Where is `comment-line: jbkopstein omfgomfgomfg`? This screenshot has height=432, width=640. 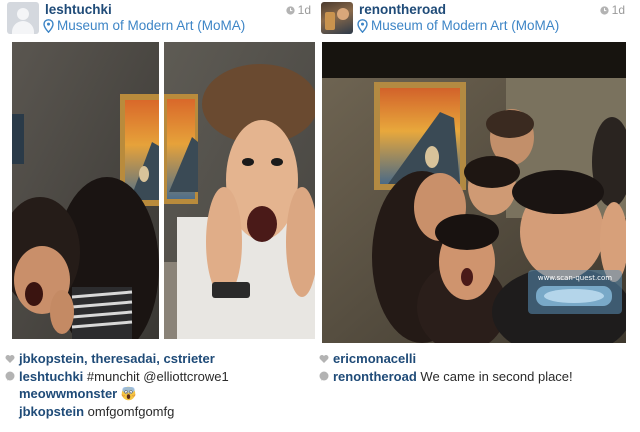
comment-line: jbkopstein omfgomfgomfg is located at coordinates (160, 412).